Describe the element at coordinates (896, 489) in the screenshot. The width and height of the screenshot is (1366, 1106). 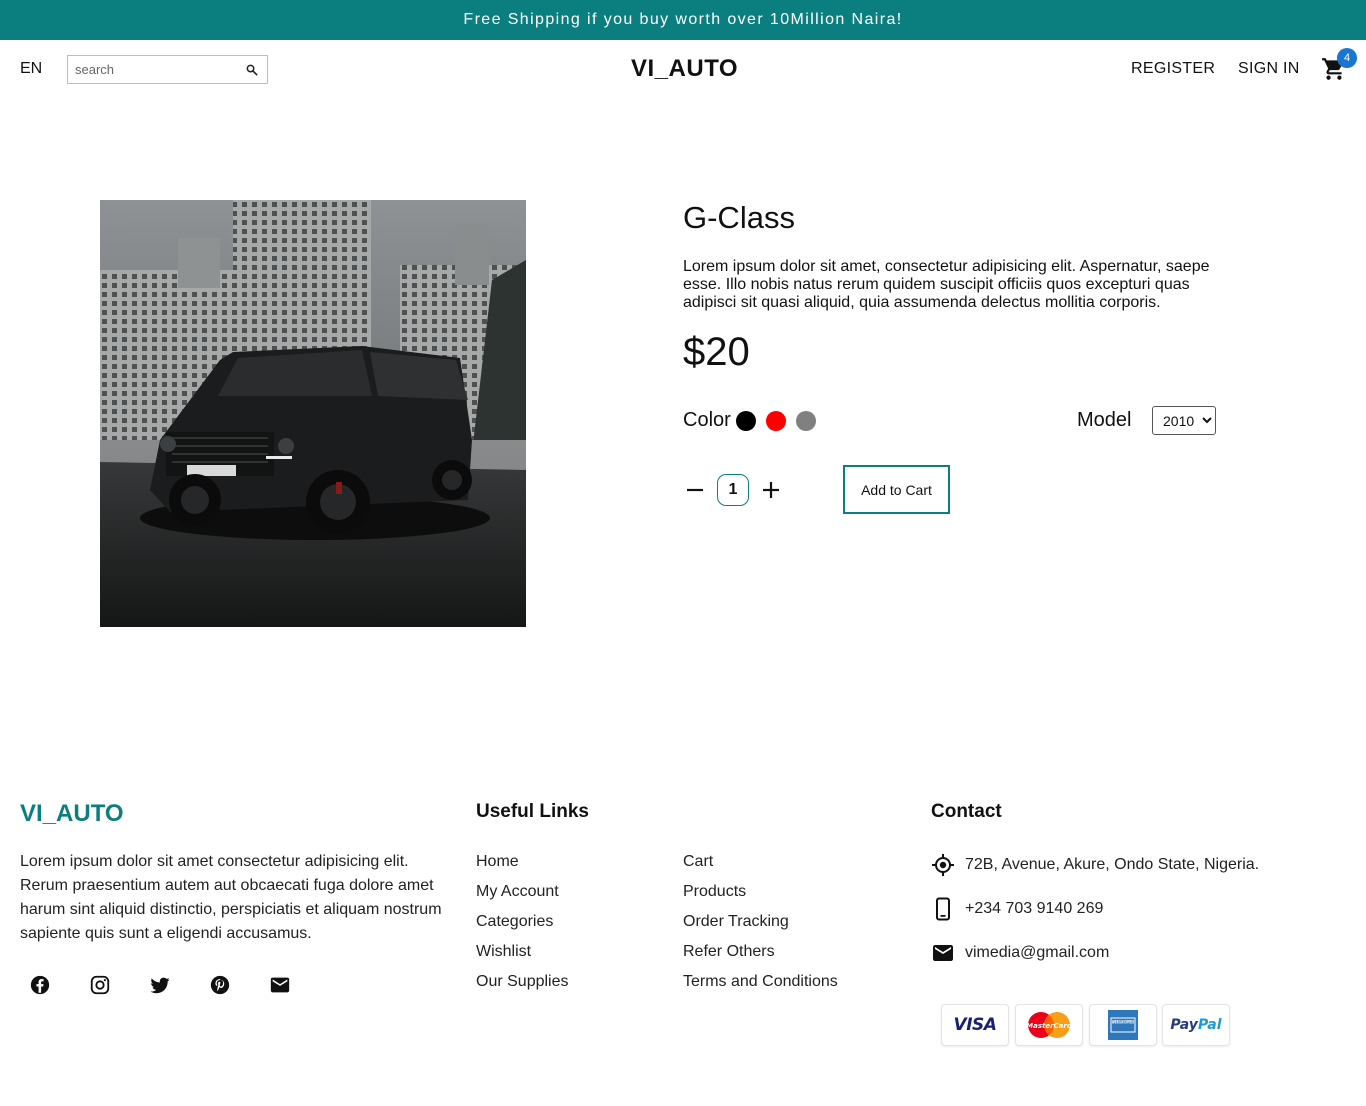
I see `add-to-cart-button: Add to Cart` at that location.